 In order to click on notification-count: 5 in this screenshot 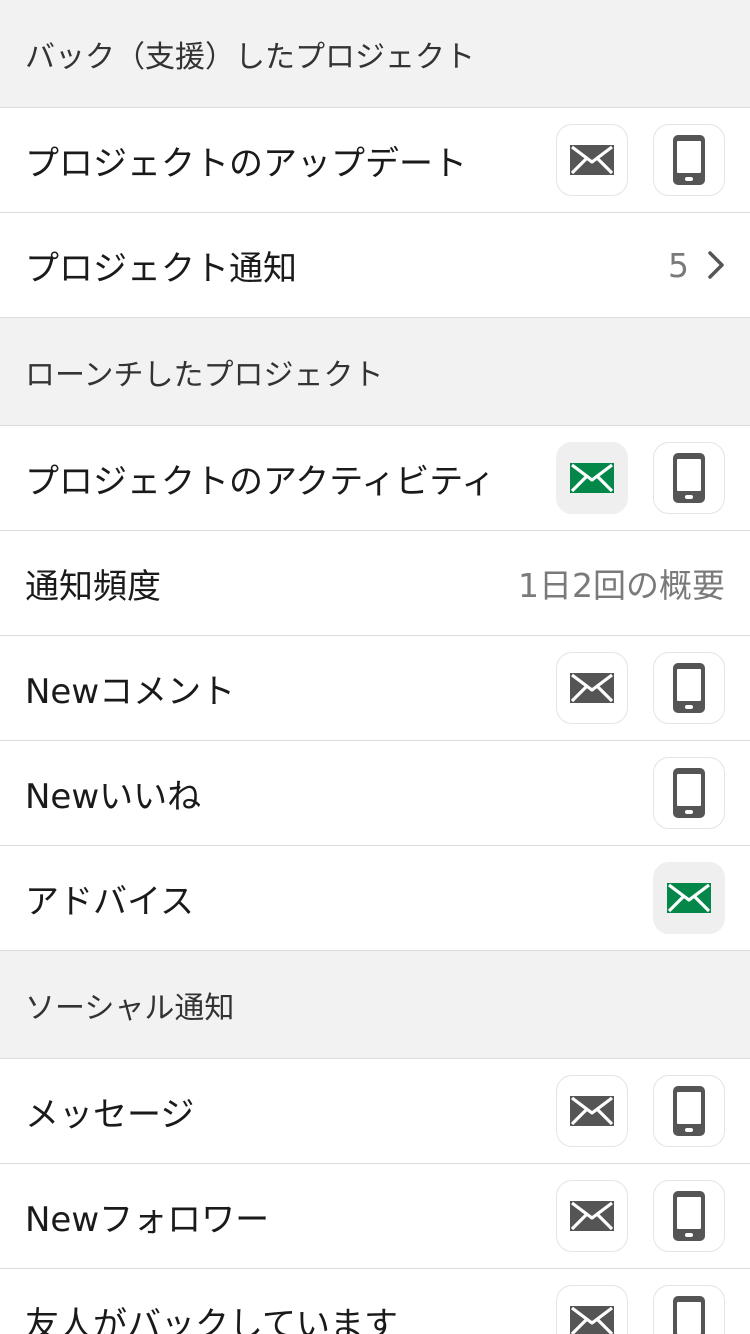, I will do `click(678, 265)`.